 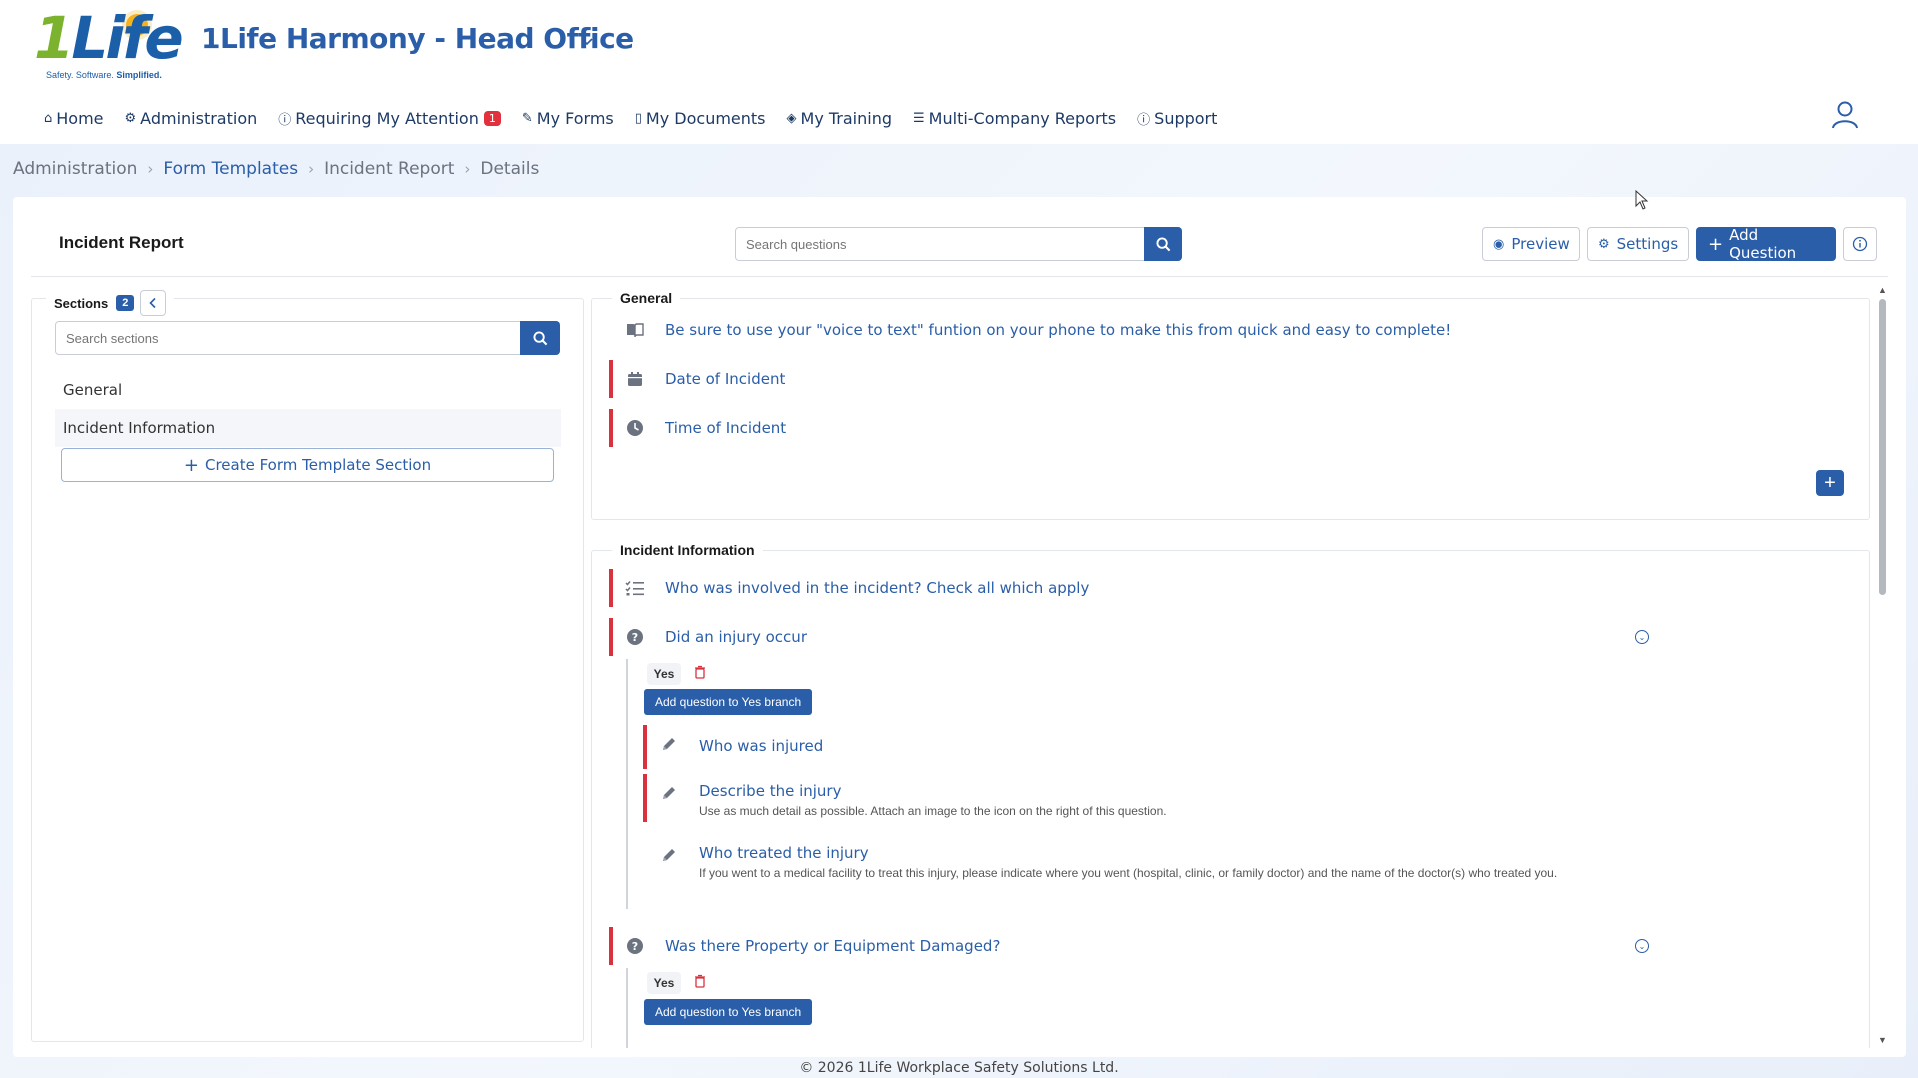 What do you see at coordinates (1224, 637) in the screenshot?
I see `question-row: ? Did an injury occur ⌄` at bounding box center [1224, 637].